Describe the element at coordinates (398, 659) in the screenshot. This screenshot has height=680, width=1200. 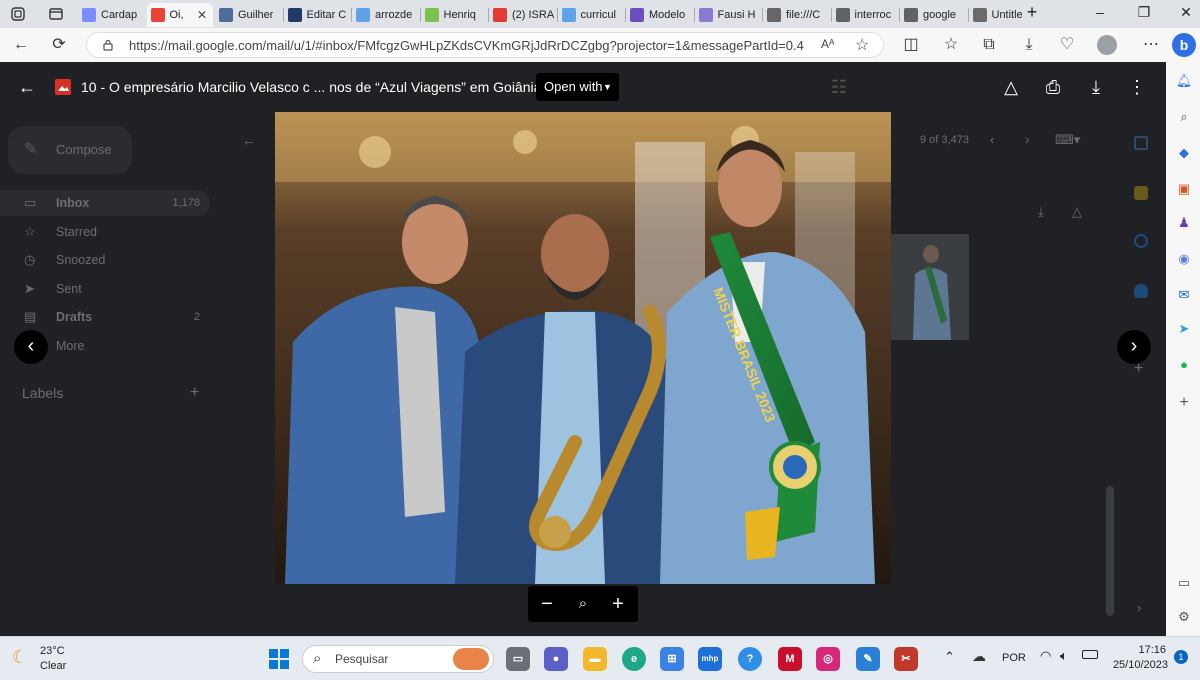
I see `taskbar-search: ⌕ Pesquisar` at that location.